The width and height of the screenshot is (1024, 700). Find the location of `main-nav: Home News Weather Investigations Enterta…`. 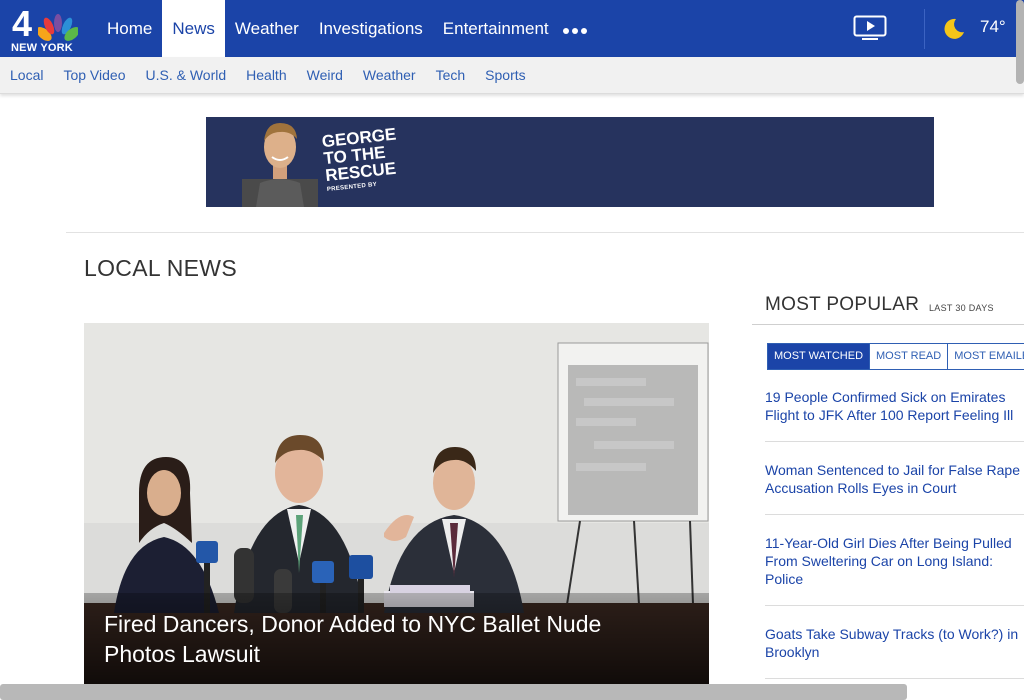

main-nav: Home News Weather Investigations Enterta… is located at coordinates (328, 28).